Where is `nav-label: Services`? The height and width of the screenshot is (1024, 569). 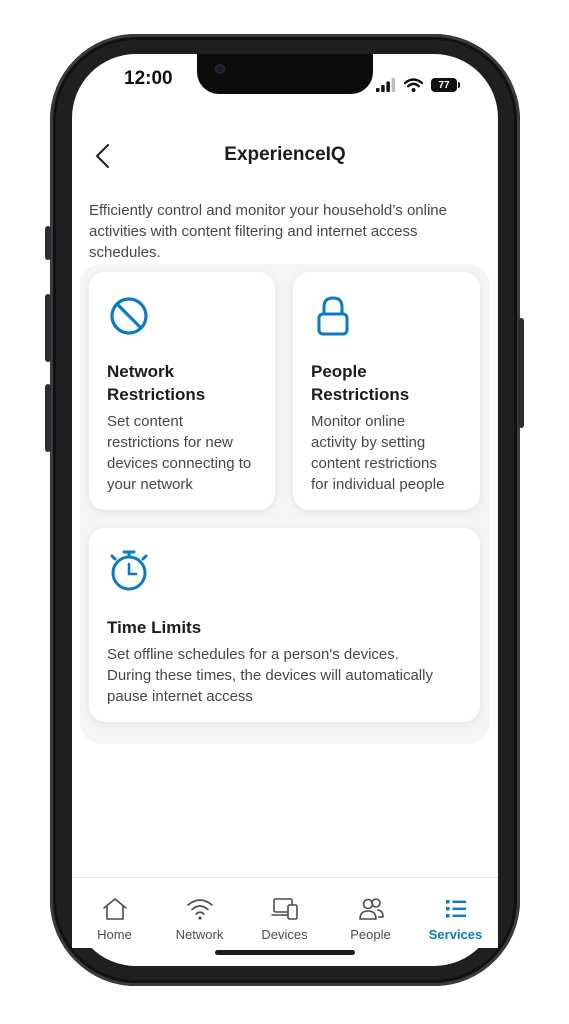 nav-label: Services is located at coordinates (455, 934).